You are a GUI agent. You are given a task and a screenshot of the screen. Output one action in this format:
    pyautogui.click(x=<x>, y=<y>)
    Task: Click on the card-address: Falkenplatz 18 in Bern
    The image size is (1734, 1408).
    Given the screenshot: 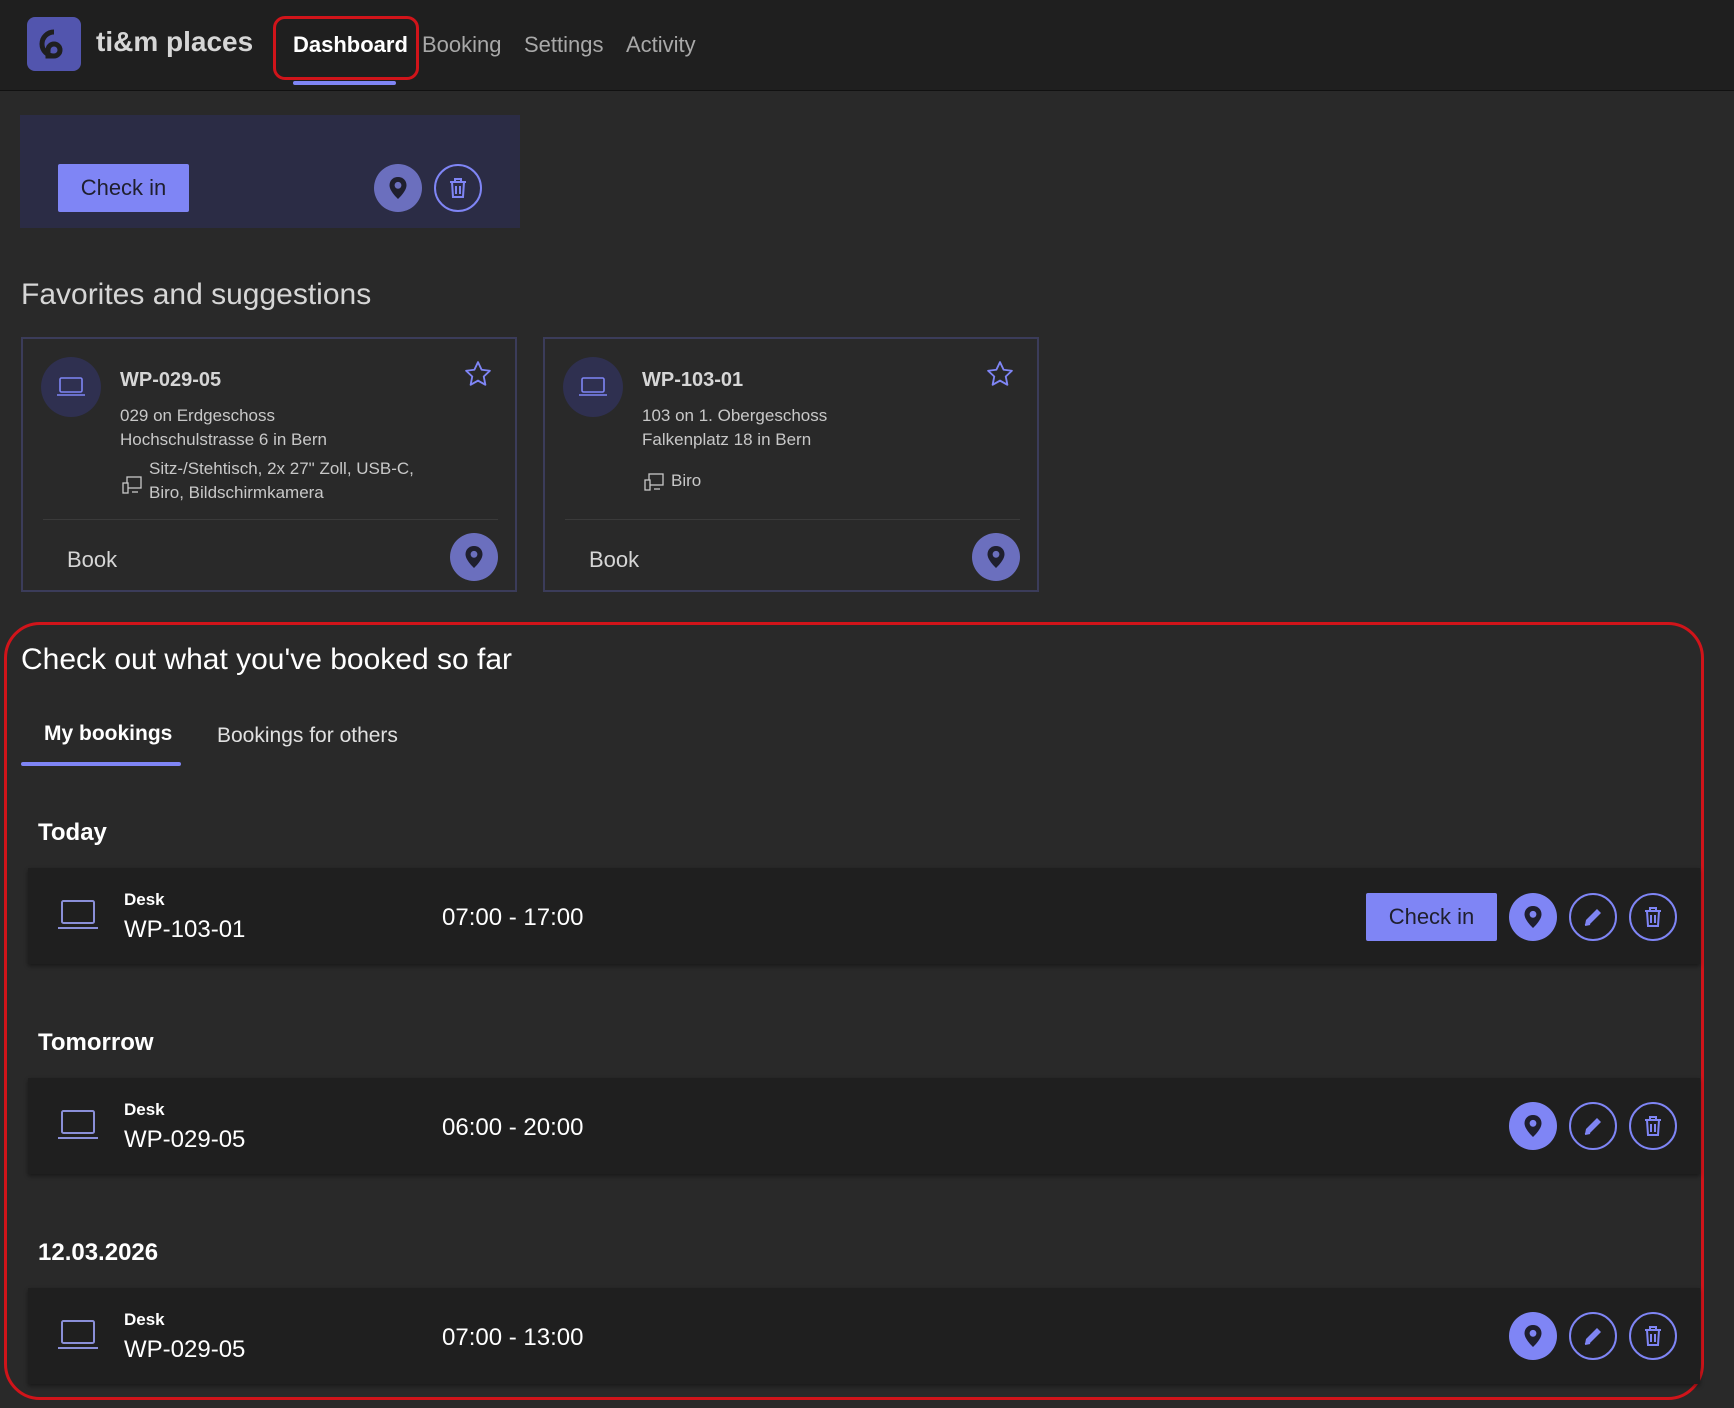 What is the action you would take?
    pyautogui.click(x=727, y=439)
    